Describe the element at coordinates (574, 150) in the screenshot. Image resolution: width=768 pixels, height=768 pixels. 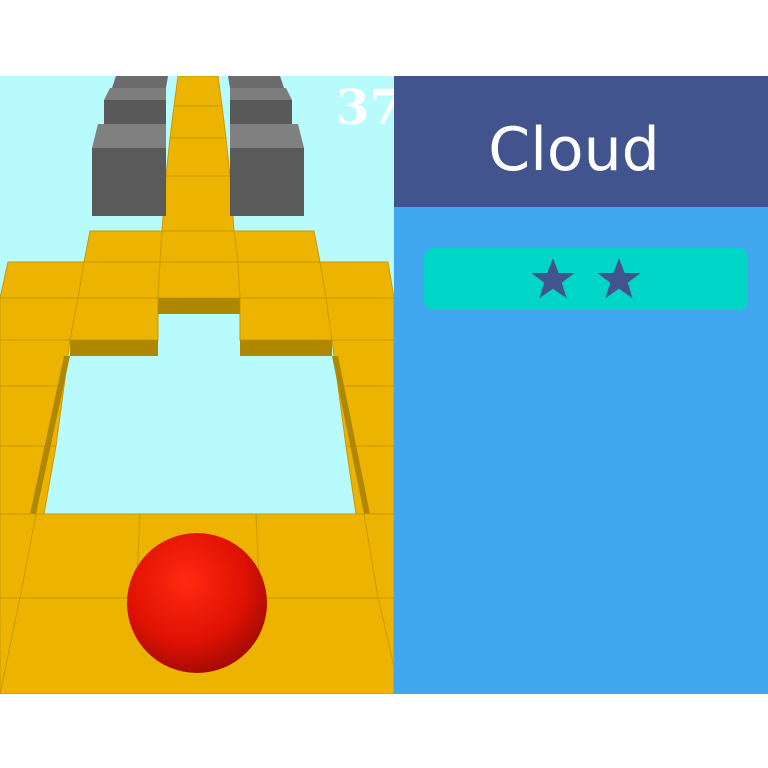
I see `level-title: Cloud` at that location.